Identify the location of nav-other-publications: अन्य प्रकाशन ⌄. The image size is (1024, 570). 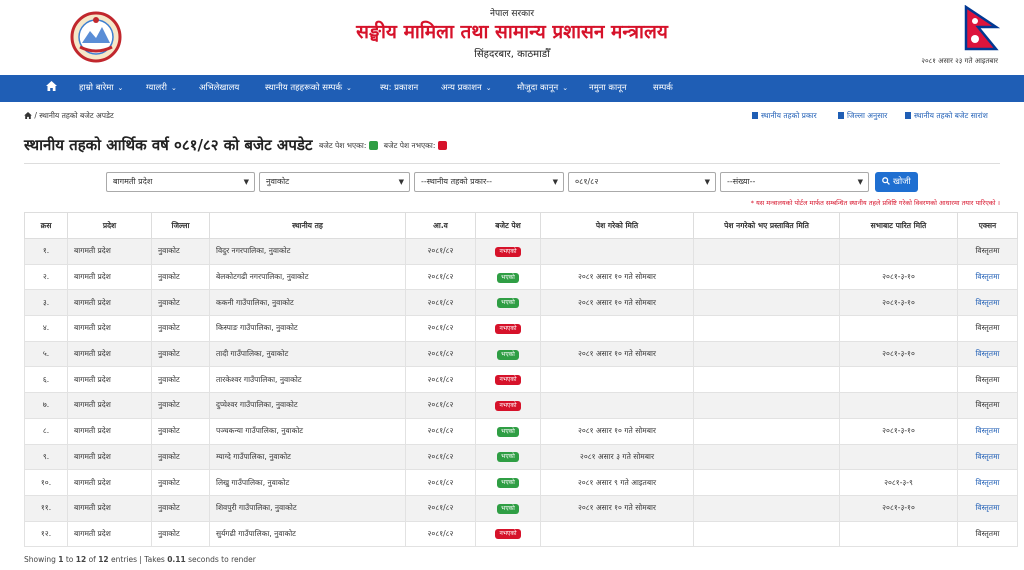
(466, 88).